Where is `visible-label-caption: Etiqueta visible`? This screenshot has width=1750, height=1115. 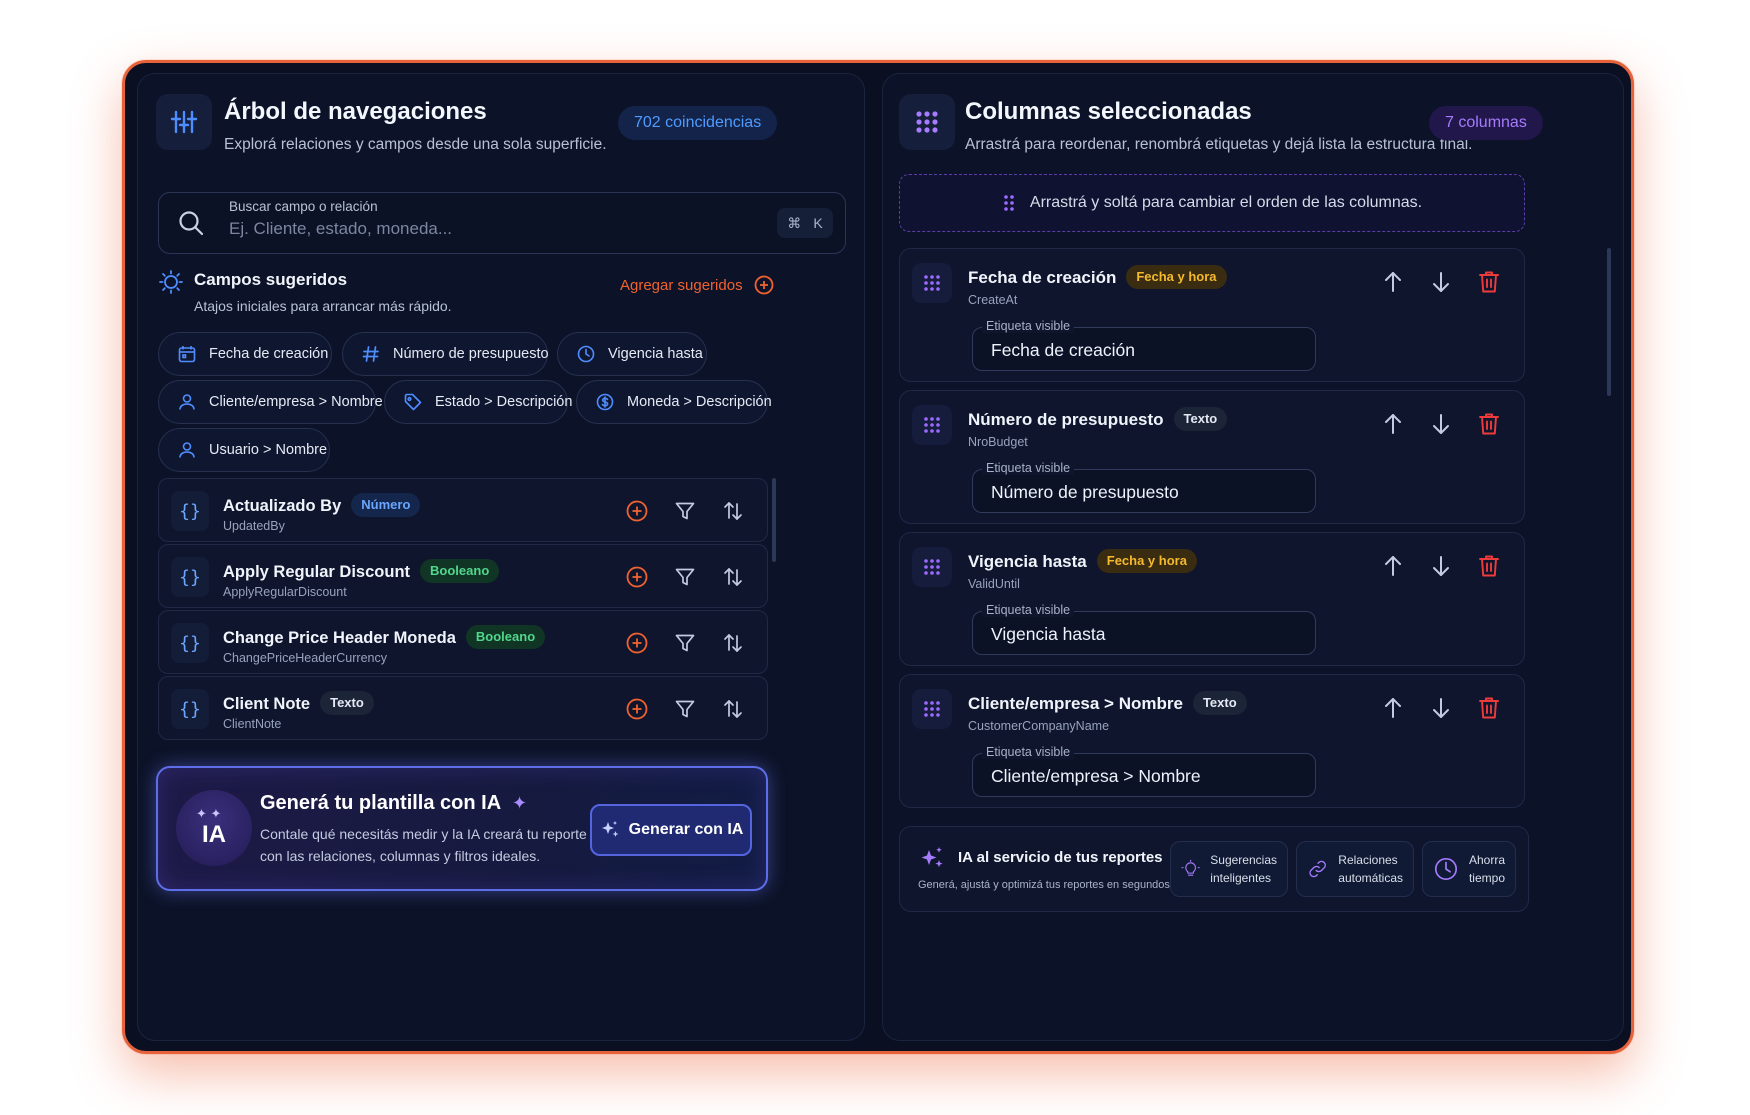
visible-label-caption: Etiqueta visible is located at coordinates (1028, 326).